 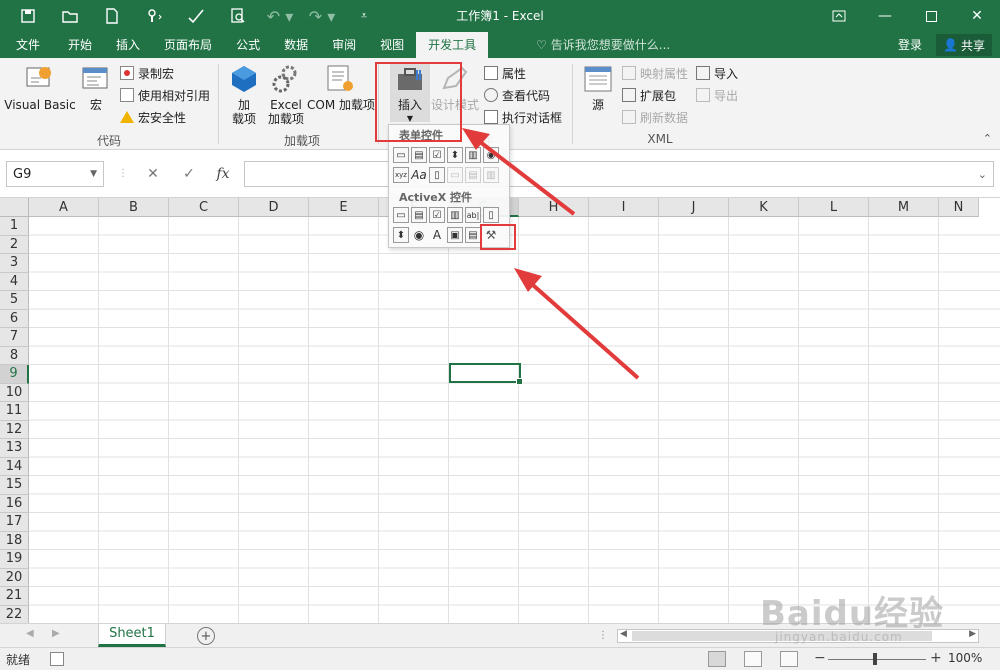 What do you see at coordinates (455, 88) in the screenshot?
I see `design-mode-button: 设计模式` at bounding box center [455, 88].